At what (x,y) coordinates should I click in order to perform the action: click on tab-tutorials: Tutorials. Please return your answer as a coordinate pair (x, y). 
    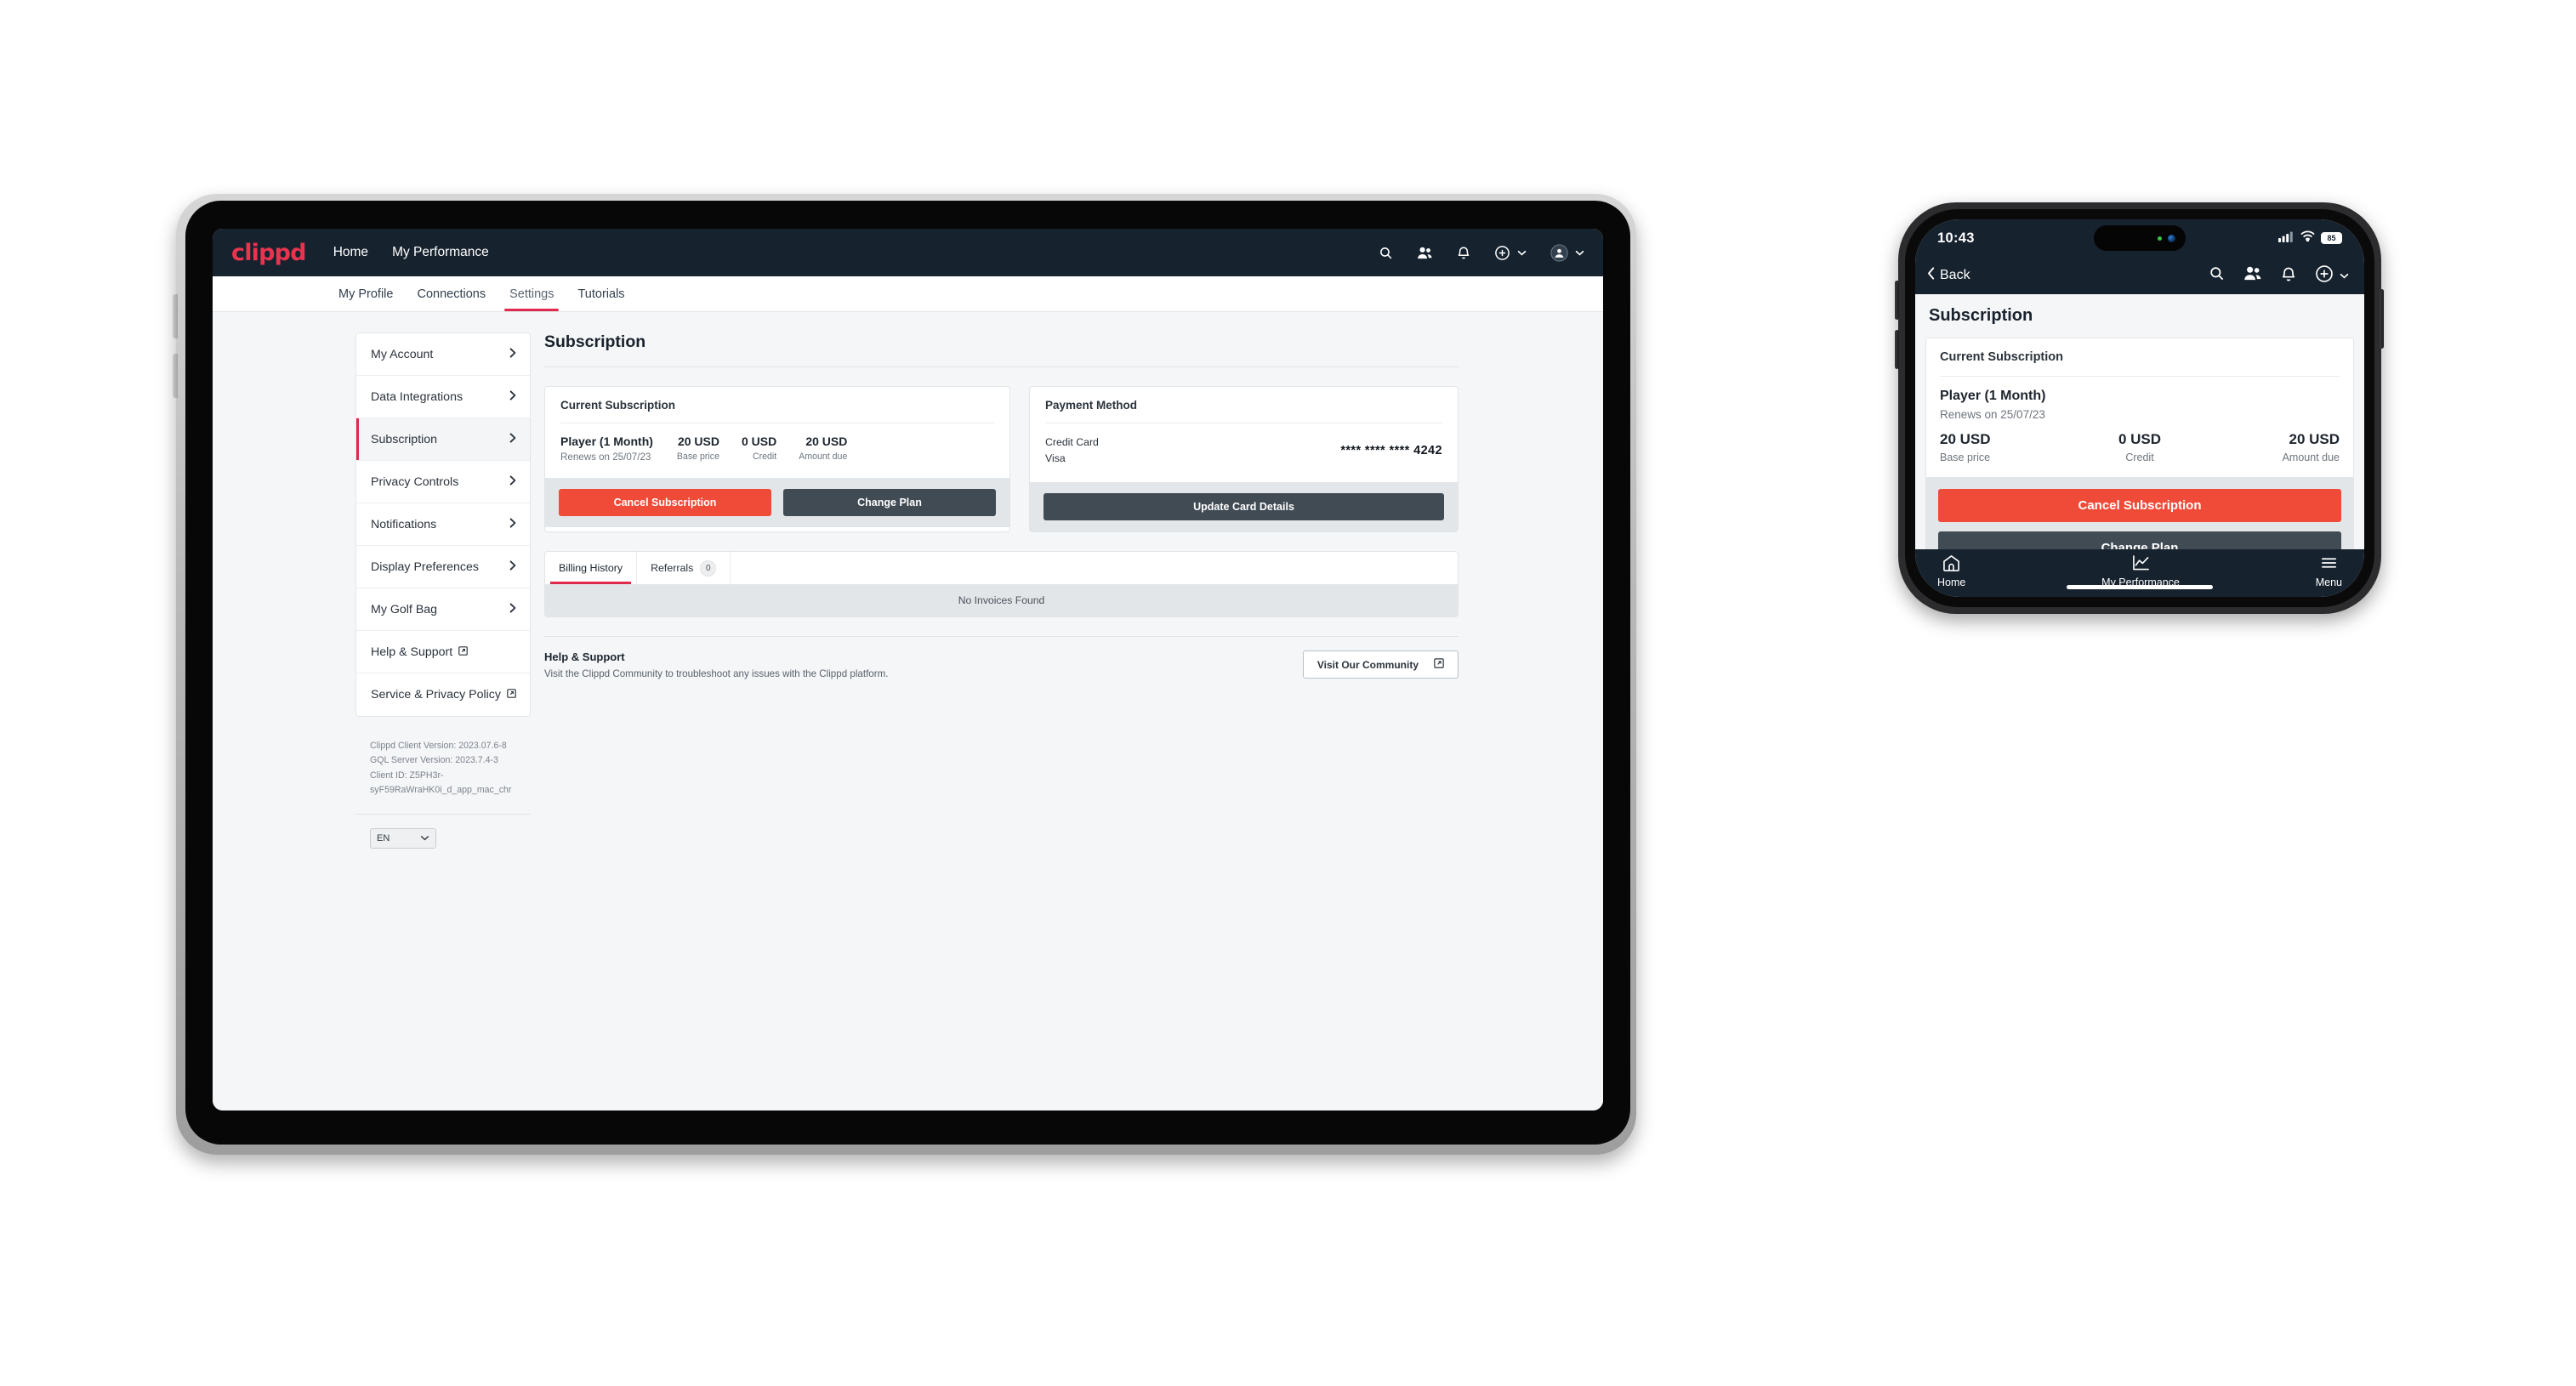
    Looking at the image, I should click on (601, 293).